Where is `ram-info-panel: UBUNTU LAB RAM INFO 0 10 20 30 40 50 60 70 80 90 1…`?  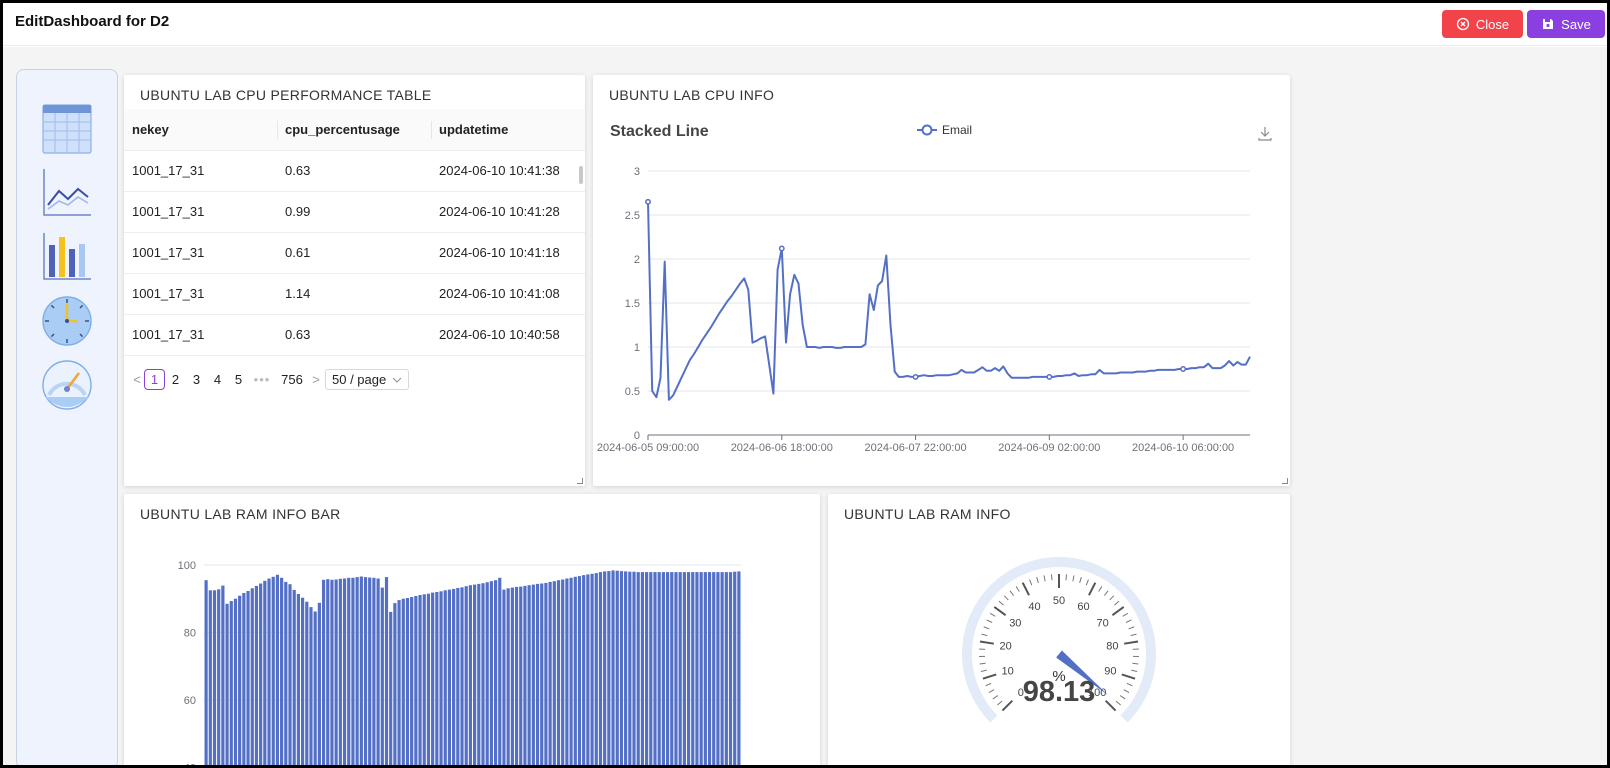
ram-info-panel: UBUNTU LAB RAM INFO 0 10 20 30 40 50 60 70 80 90 1… is located at coordinates (1059, 629).